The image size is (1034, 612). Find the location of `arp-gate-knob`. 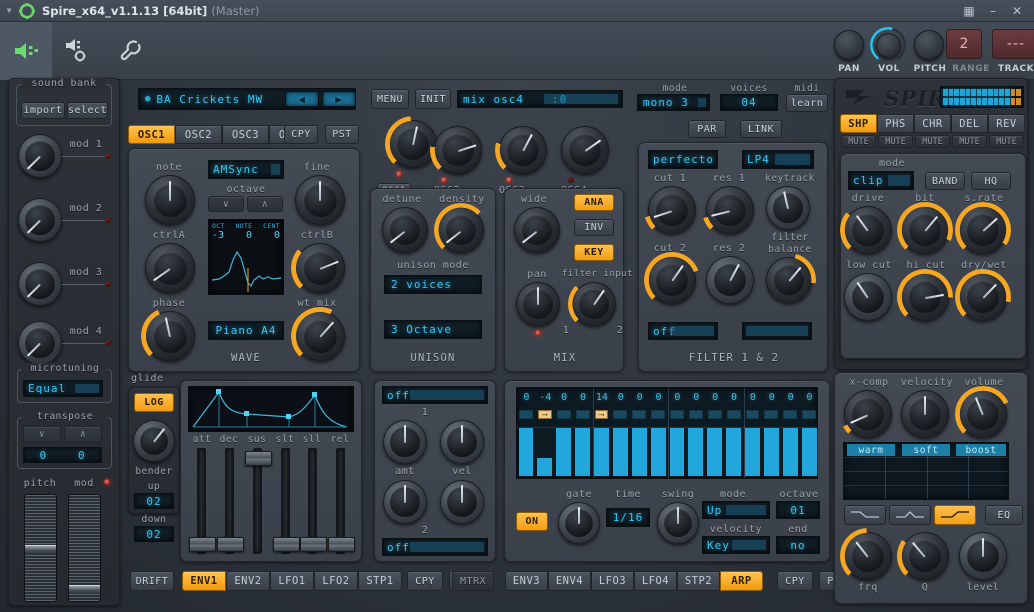

arp-gate-knob is located at coordinates (579, 523).